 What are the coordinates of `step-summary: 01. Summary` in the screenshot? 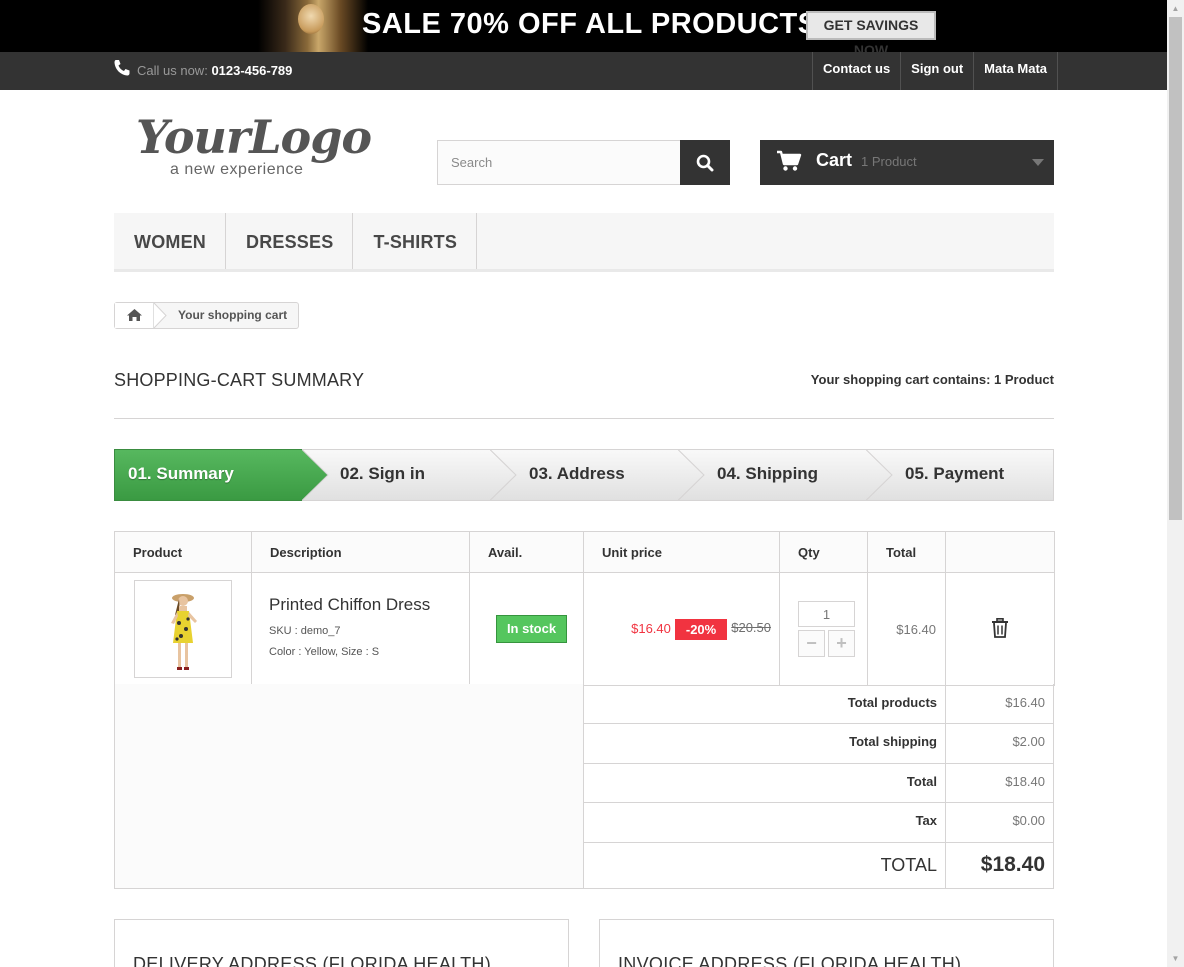 It's located at (221, 475).